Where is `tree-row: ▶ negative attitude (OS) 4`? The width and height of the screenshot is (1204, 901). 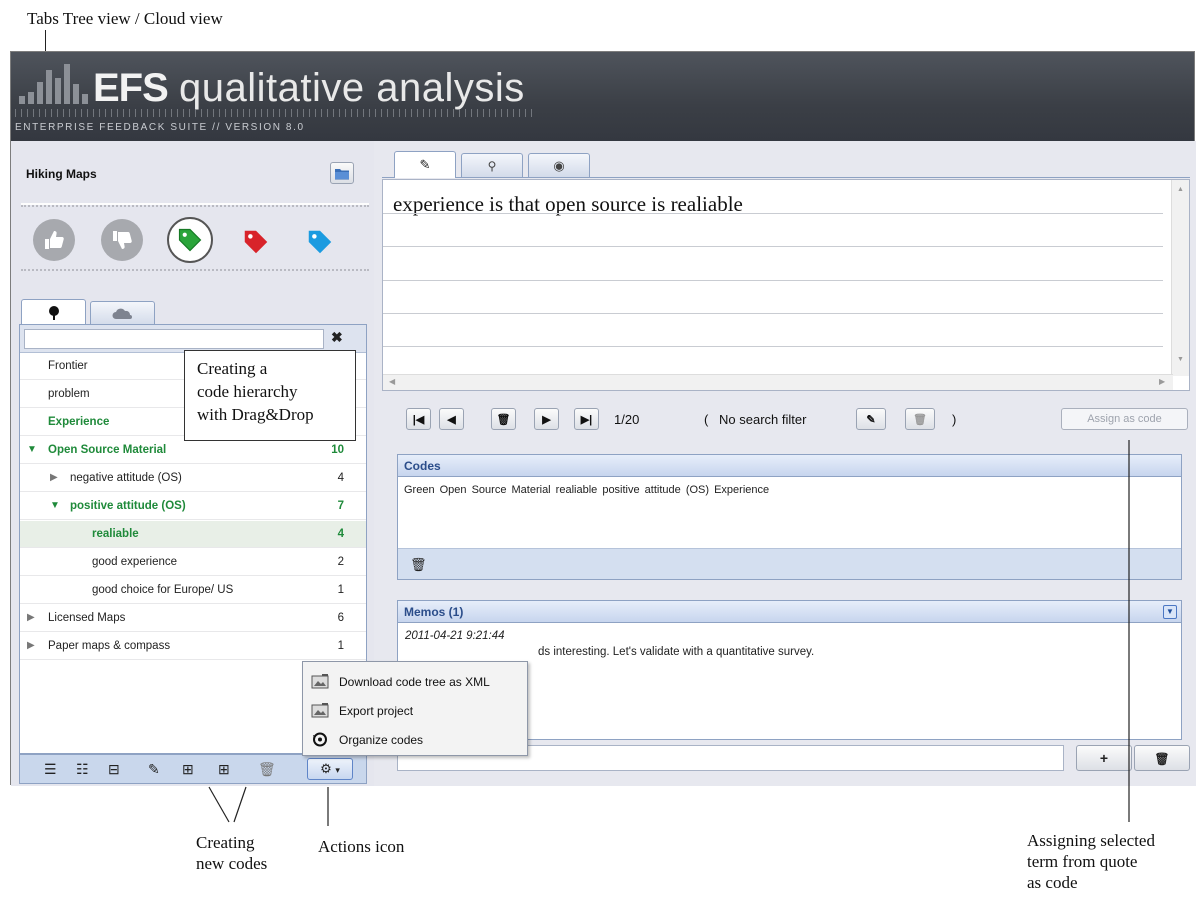 tree-row: ▶ negative attitude (OS) 4 is located at coordinates (193, 478).